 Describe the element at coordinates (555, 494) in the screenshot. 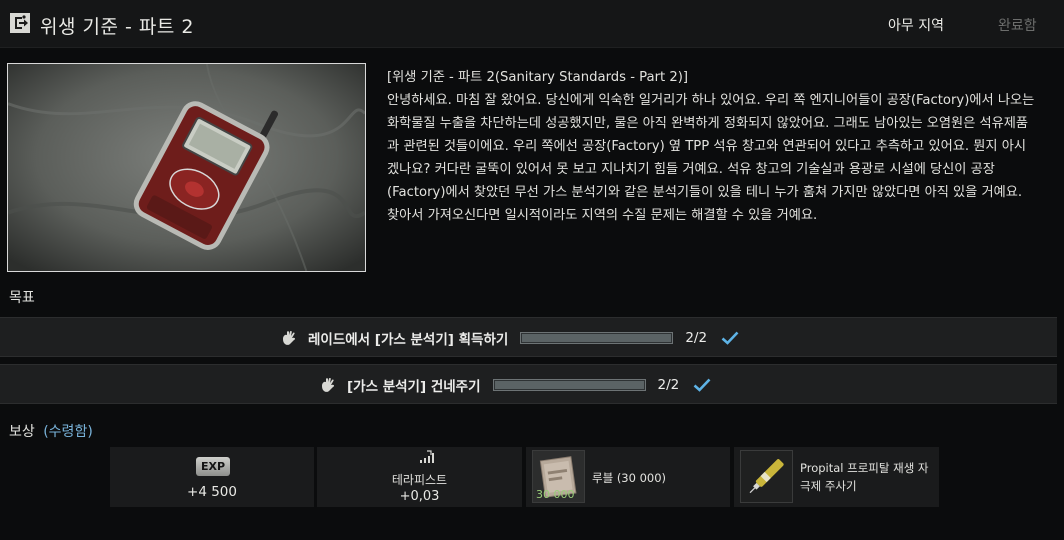

I see `item-quantity: 30 000` at that location.